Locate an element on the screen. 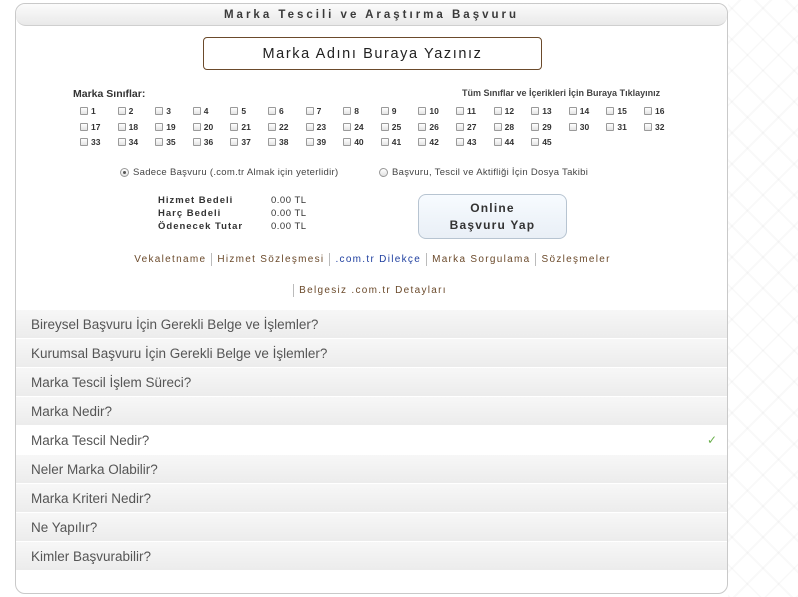 Image resolution: width=798 pixels, height=597 pixels. class-checkbox-2: 2 is located at coordinates (125, 111).